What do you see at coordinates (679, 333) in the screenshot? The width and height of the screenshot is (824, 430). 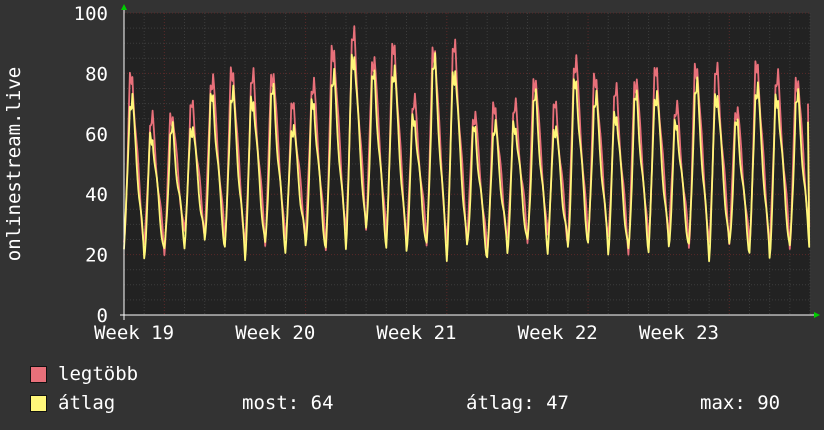 I see `x-tick-label: Week 23` at bounding box center [679, 333].